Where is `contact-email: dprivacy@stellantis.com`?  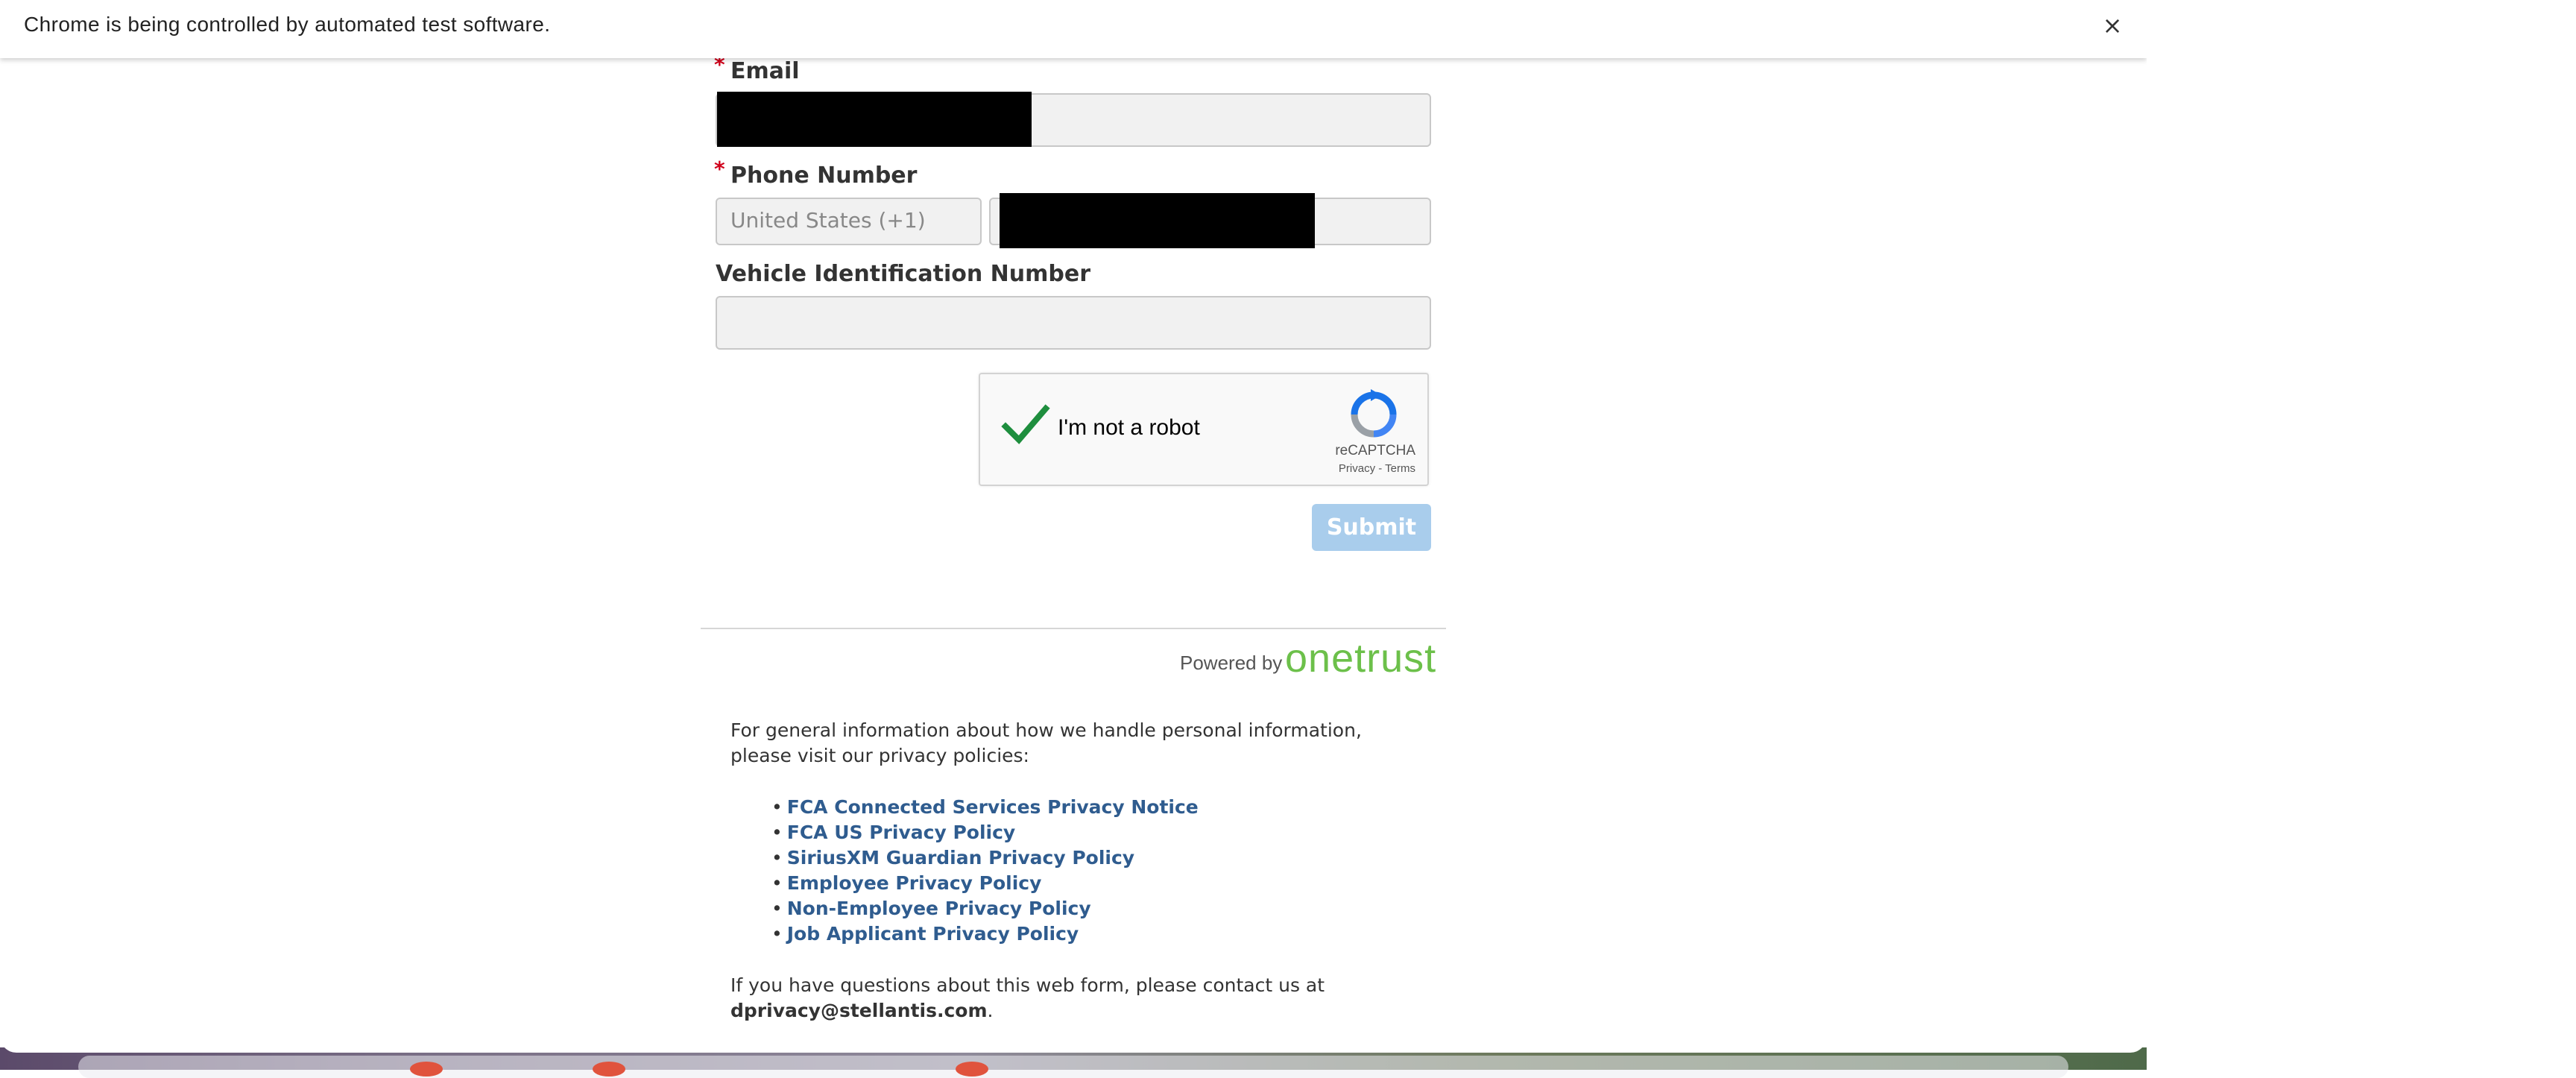 contact-email: dprivacy@stellantis.com is located at coordinates (859, 1010).